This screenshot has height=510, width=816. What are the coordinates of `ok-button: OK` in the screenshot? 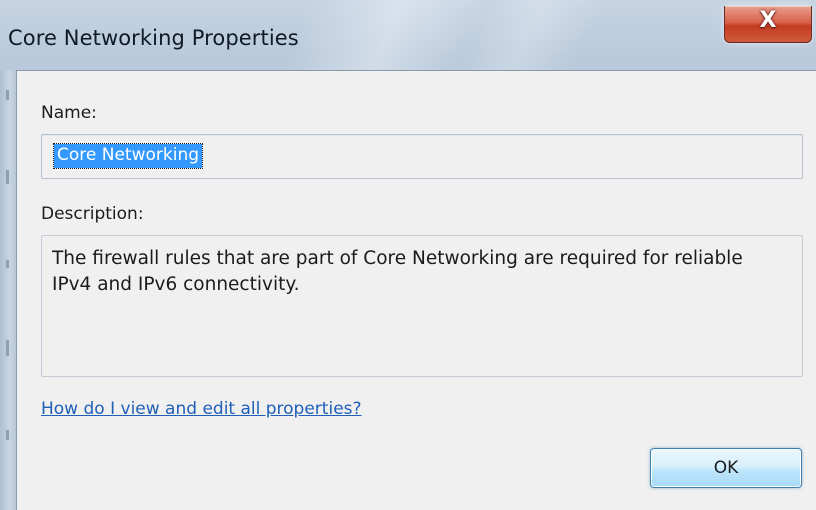 It's located at (726, 468).